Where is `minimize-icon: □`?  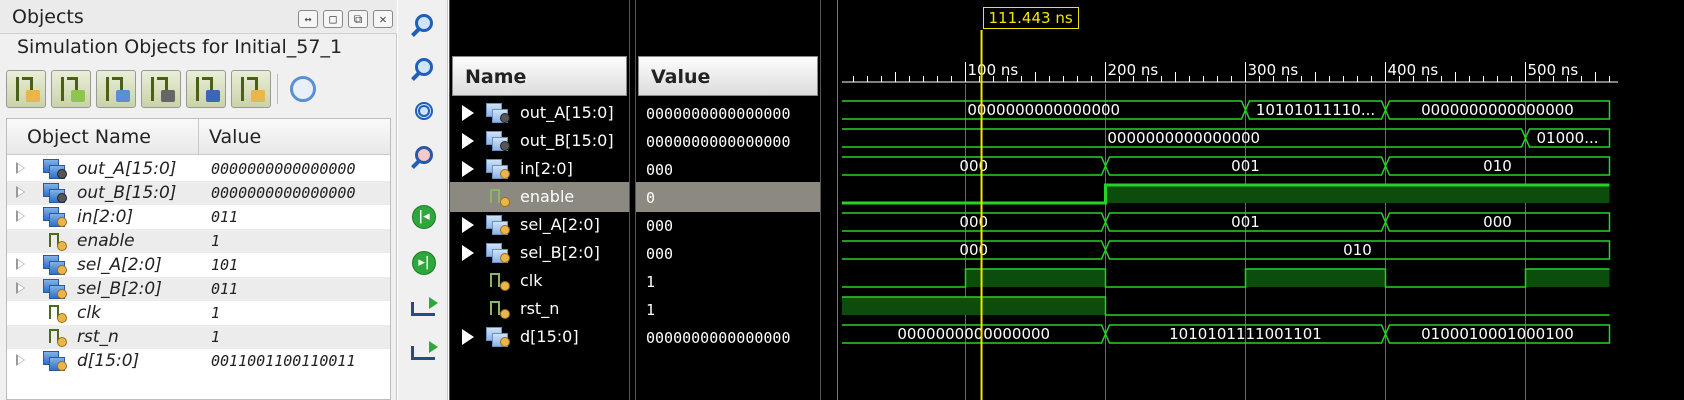
minimize-icon: □ is located at coordinates (333, 19).